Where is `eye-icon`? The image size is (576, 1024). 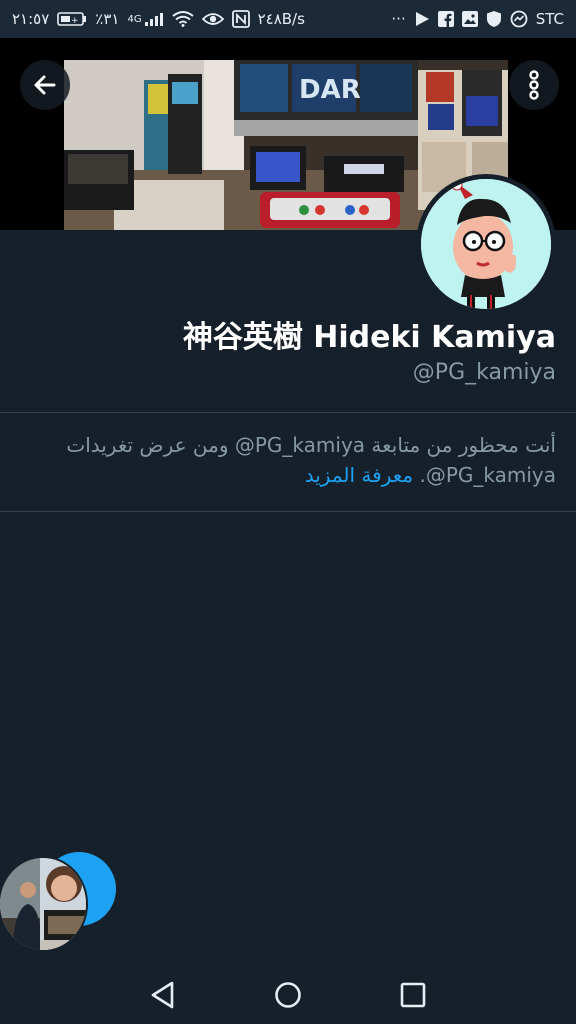
eye-icon is located at coordinates (212, 19).